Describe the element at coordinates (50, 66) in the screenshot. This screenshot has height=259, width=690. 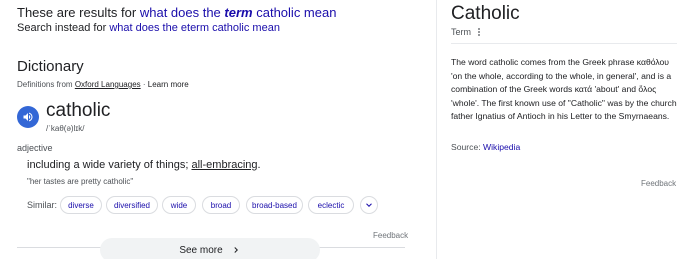
I see `dictionary-heading: Dictionary` at that location.